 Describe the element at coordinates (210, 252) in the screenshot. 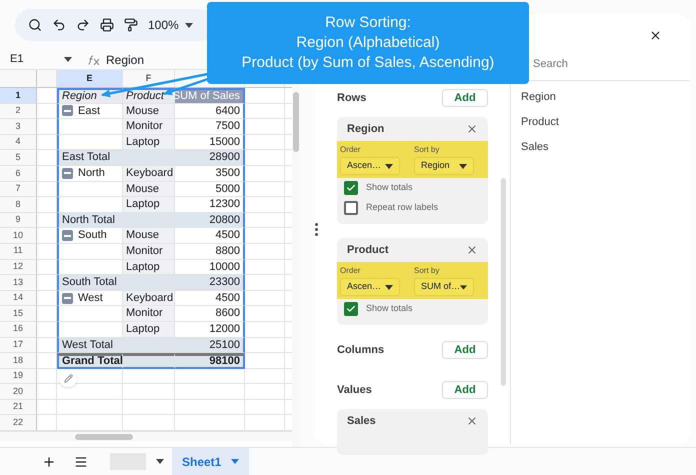

I see `table-cell: 8800` at that location.